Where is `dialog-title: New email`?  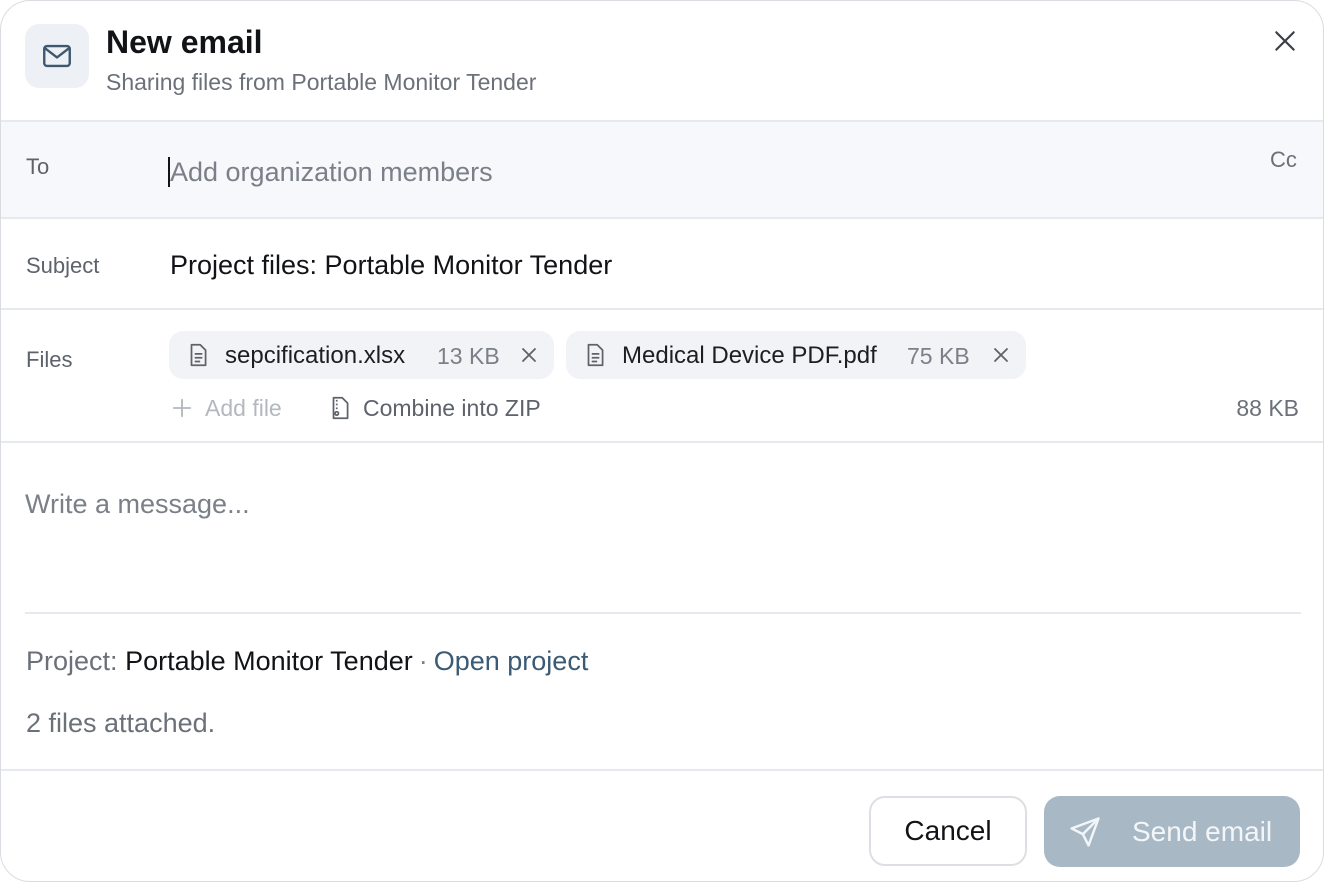
dialog-title: New email is located at coordinates (184, 42).